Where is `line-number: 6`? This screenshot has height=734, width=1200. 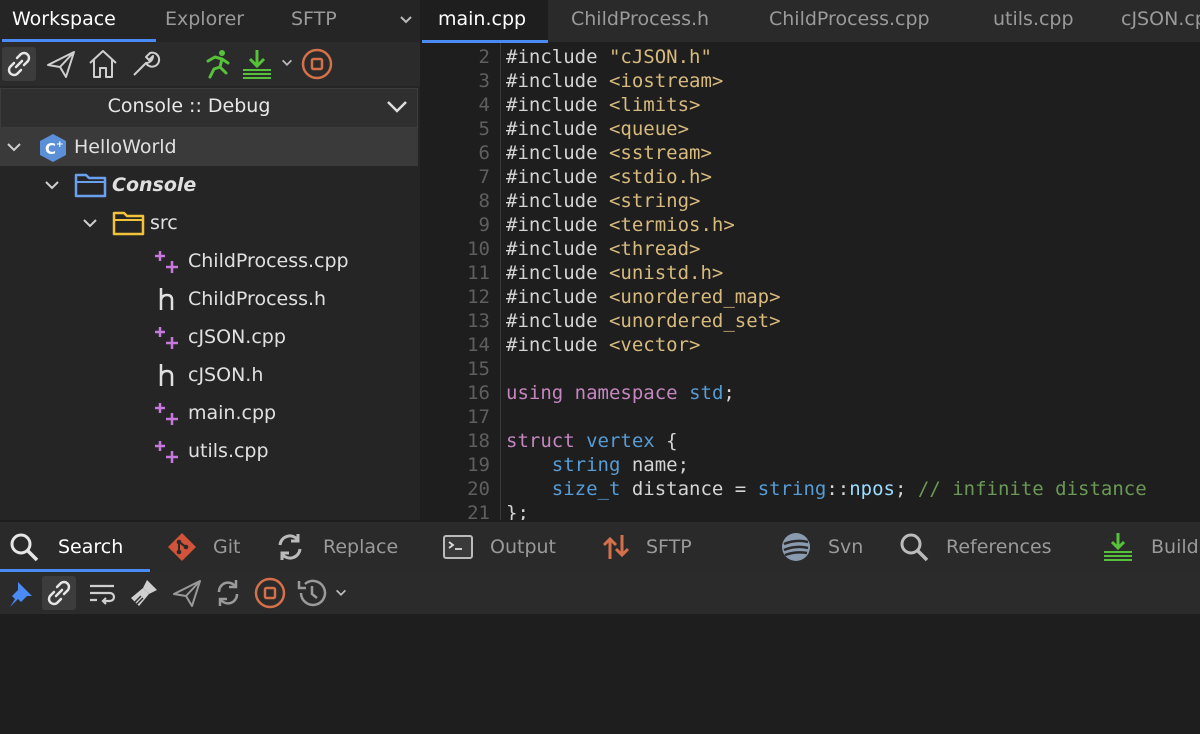
line-number: 6 is located at coordinates (484, 153).